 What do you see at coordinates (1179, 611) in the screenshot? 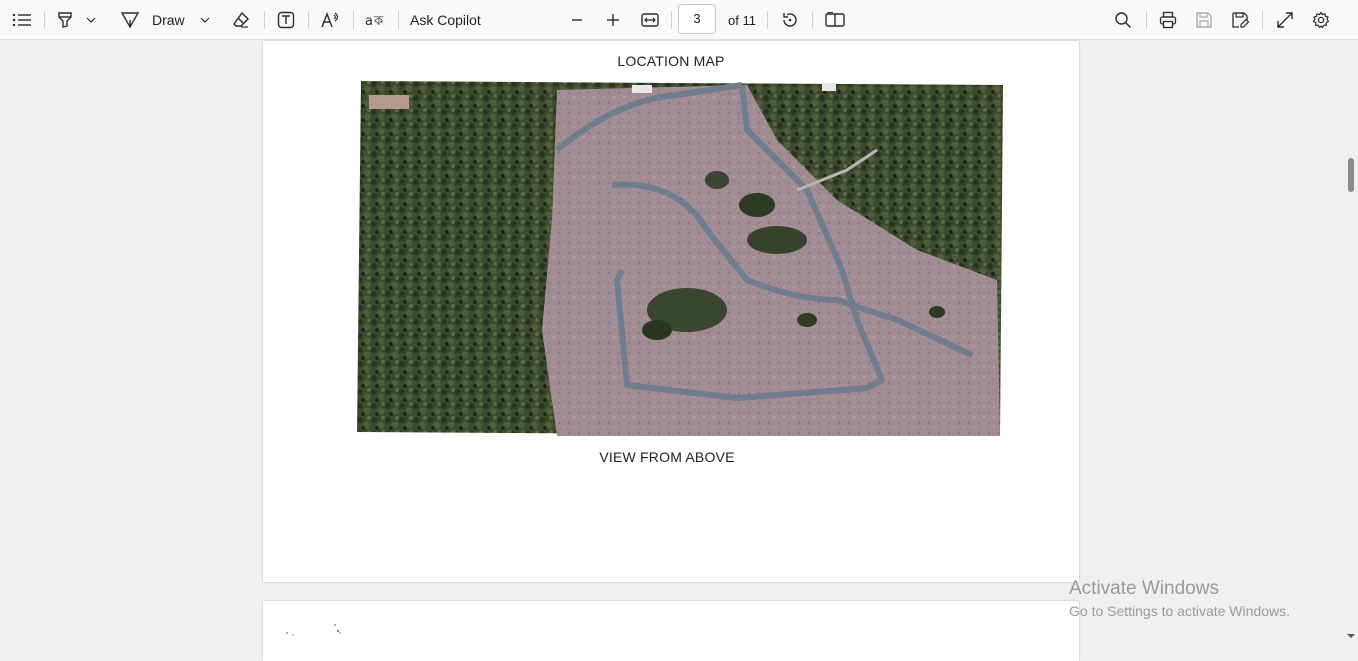
I see `activate-windows-subtitle: Go to Settings to activate Windows.` at bounding box center [1179, 611].